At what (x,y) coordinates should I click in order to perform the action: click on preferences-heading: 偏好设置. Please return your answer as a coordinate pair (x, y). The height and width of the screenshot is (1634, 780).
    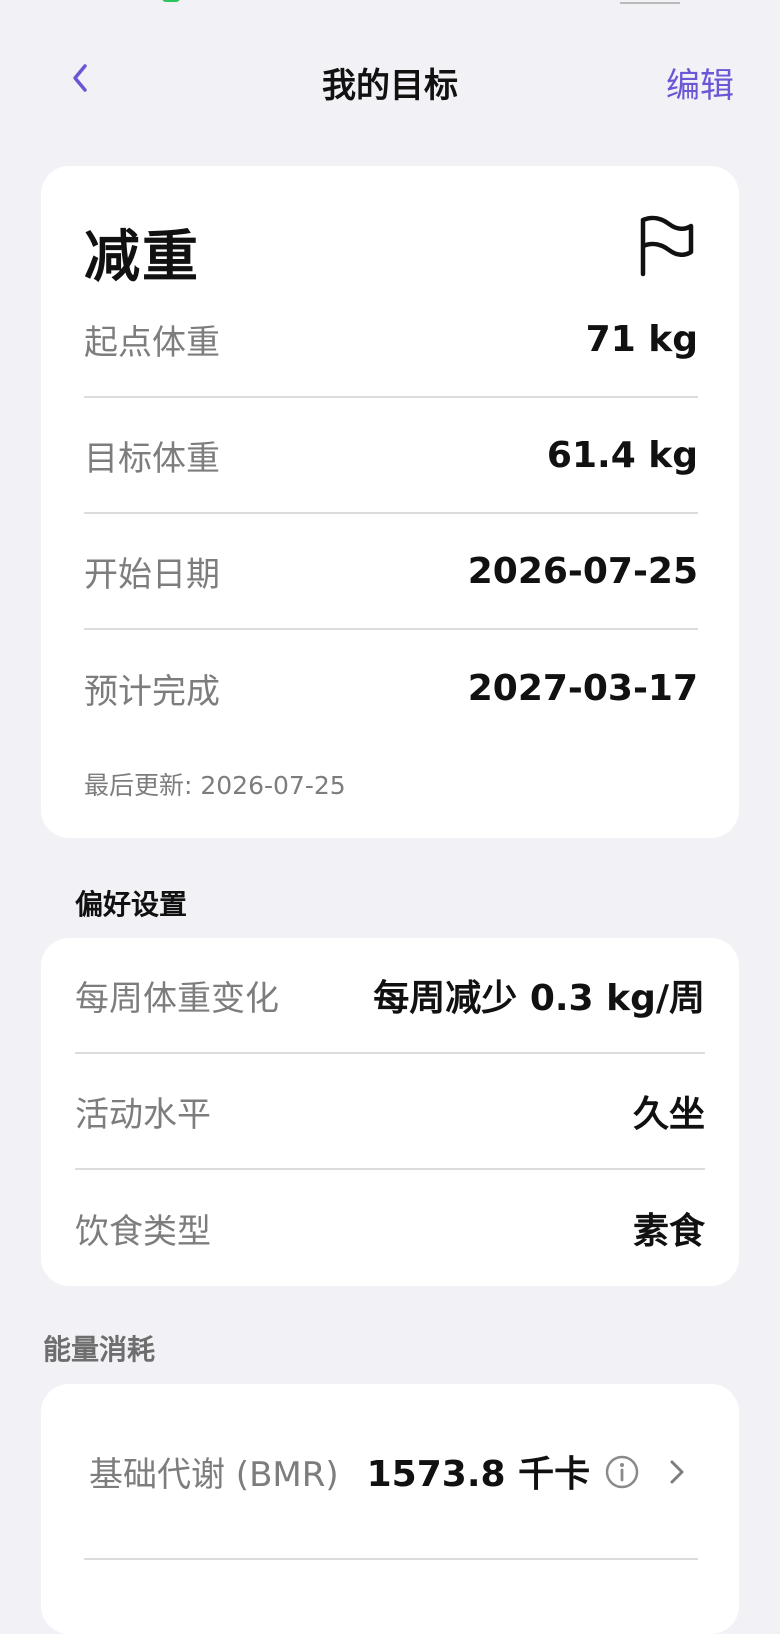
    Looking at the image, I should click on (131, 904).